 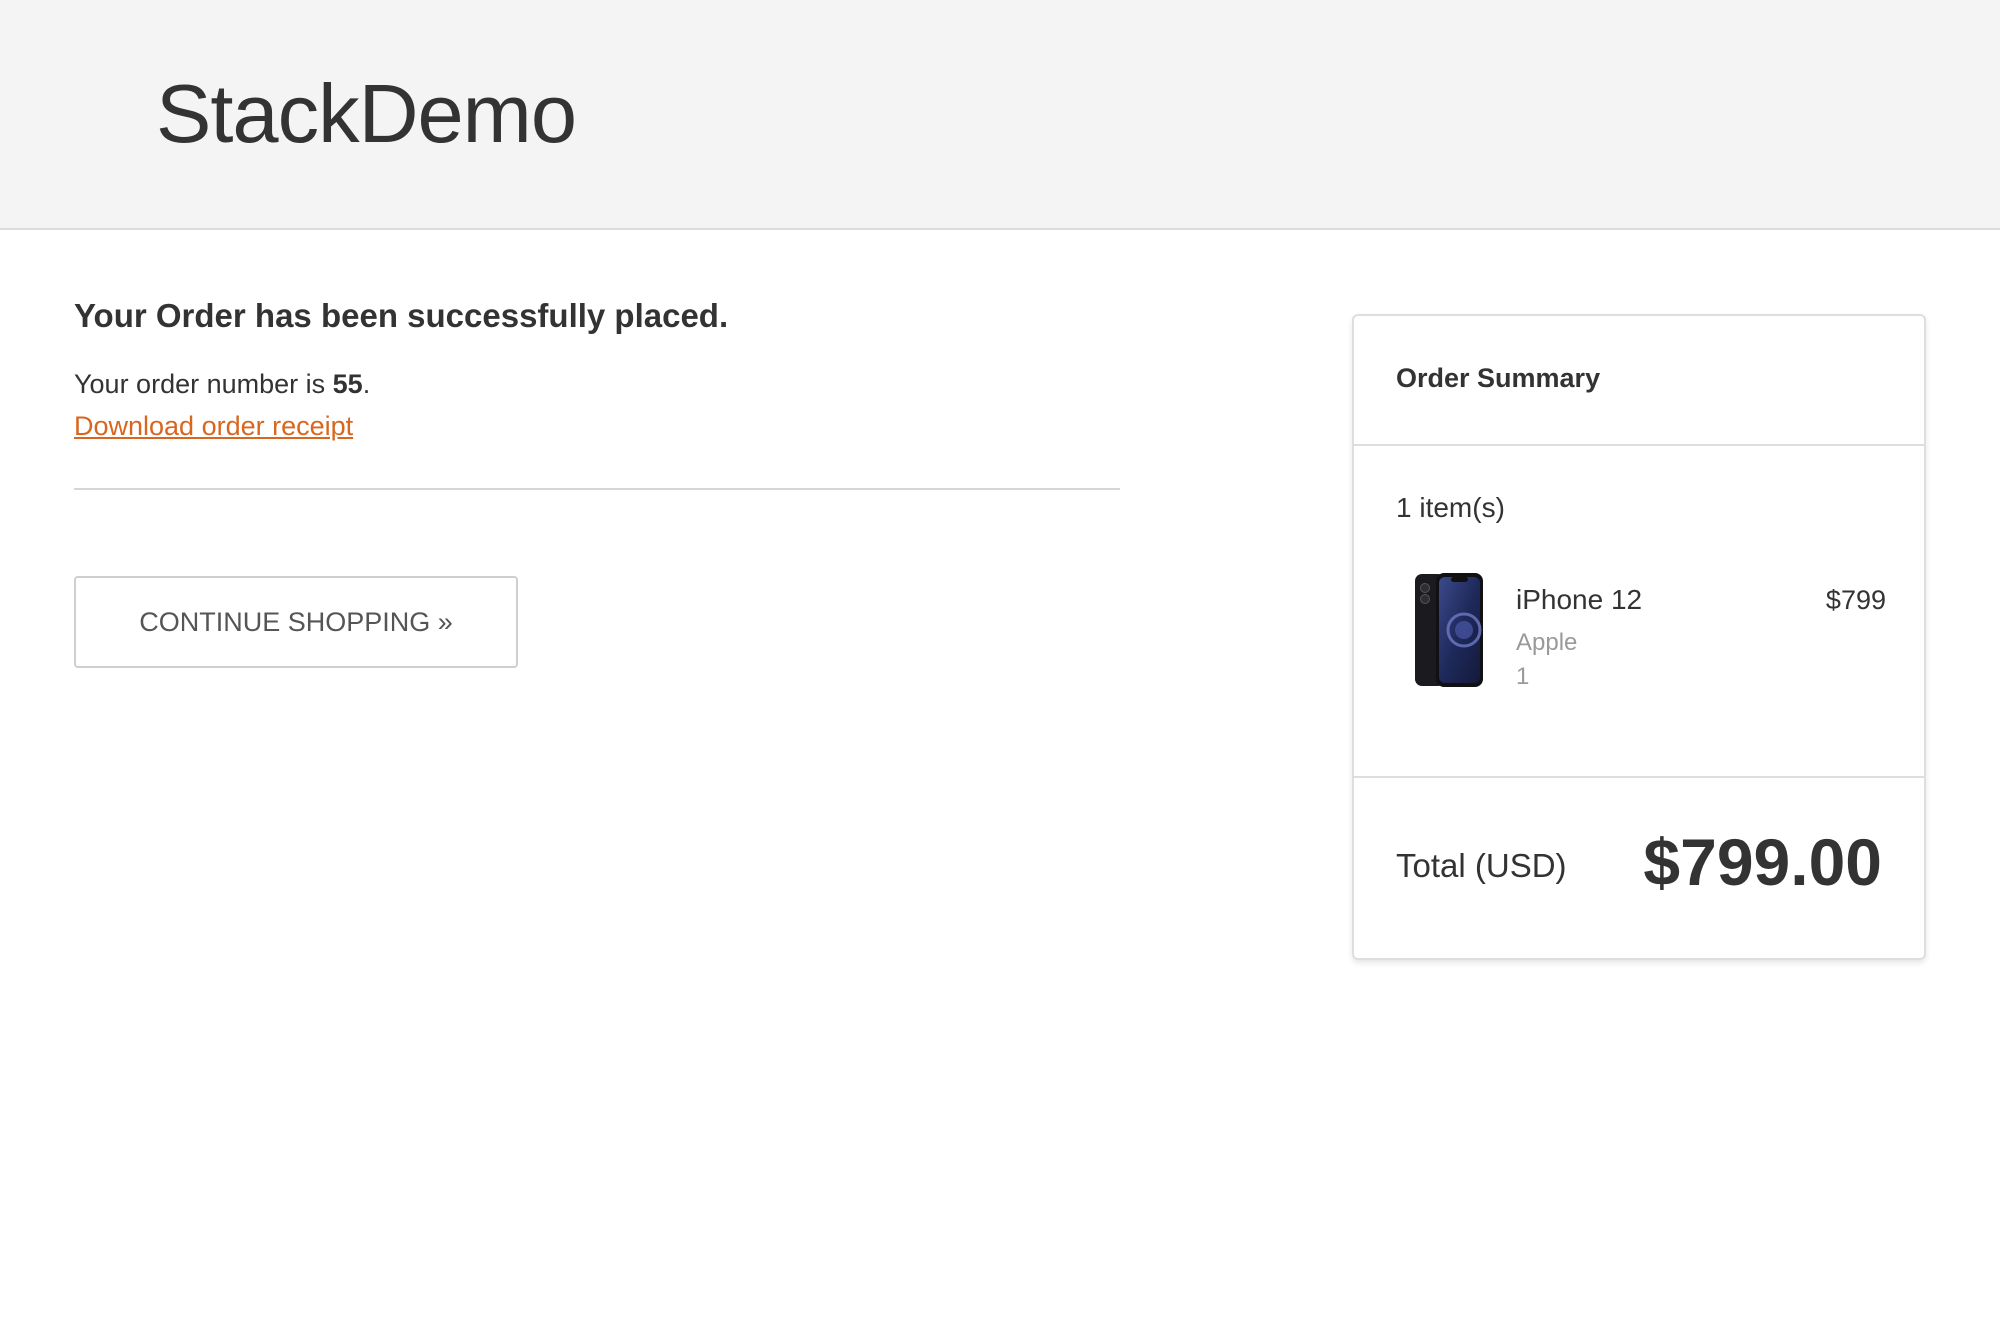 What do you see at coordinates (1498, 378) in the screenshot?
I see `order-summary-title: Order Summary` at bounding box center [1498, 378].